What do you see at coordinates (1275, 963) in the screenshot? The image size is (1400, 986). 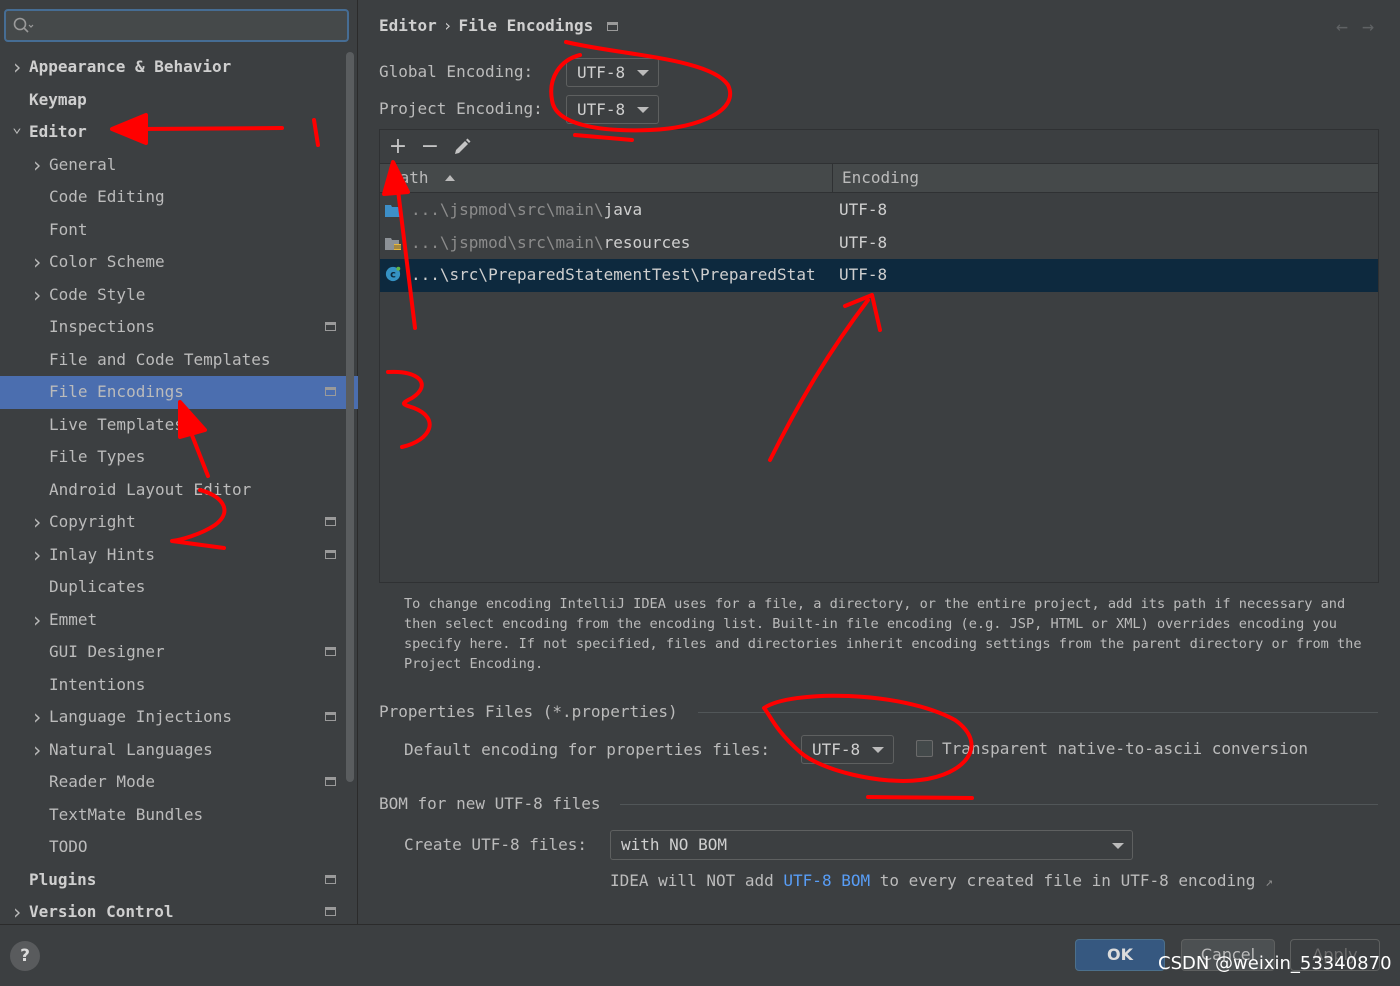 I see `watermark: CSDN @weixin_53340870` at bounding box center [1275, 963].